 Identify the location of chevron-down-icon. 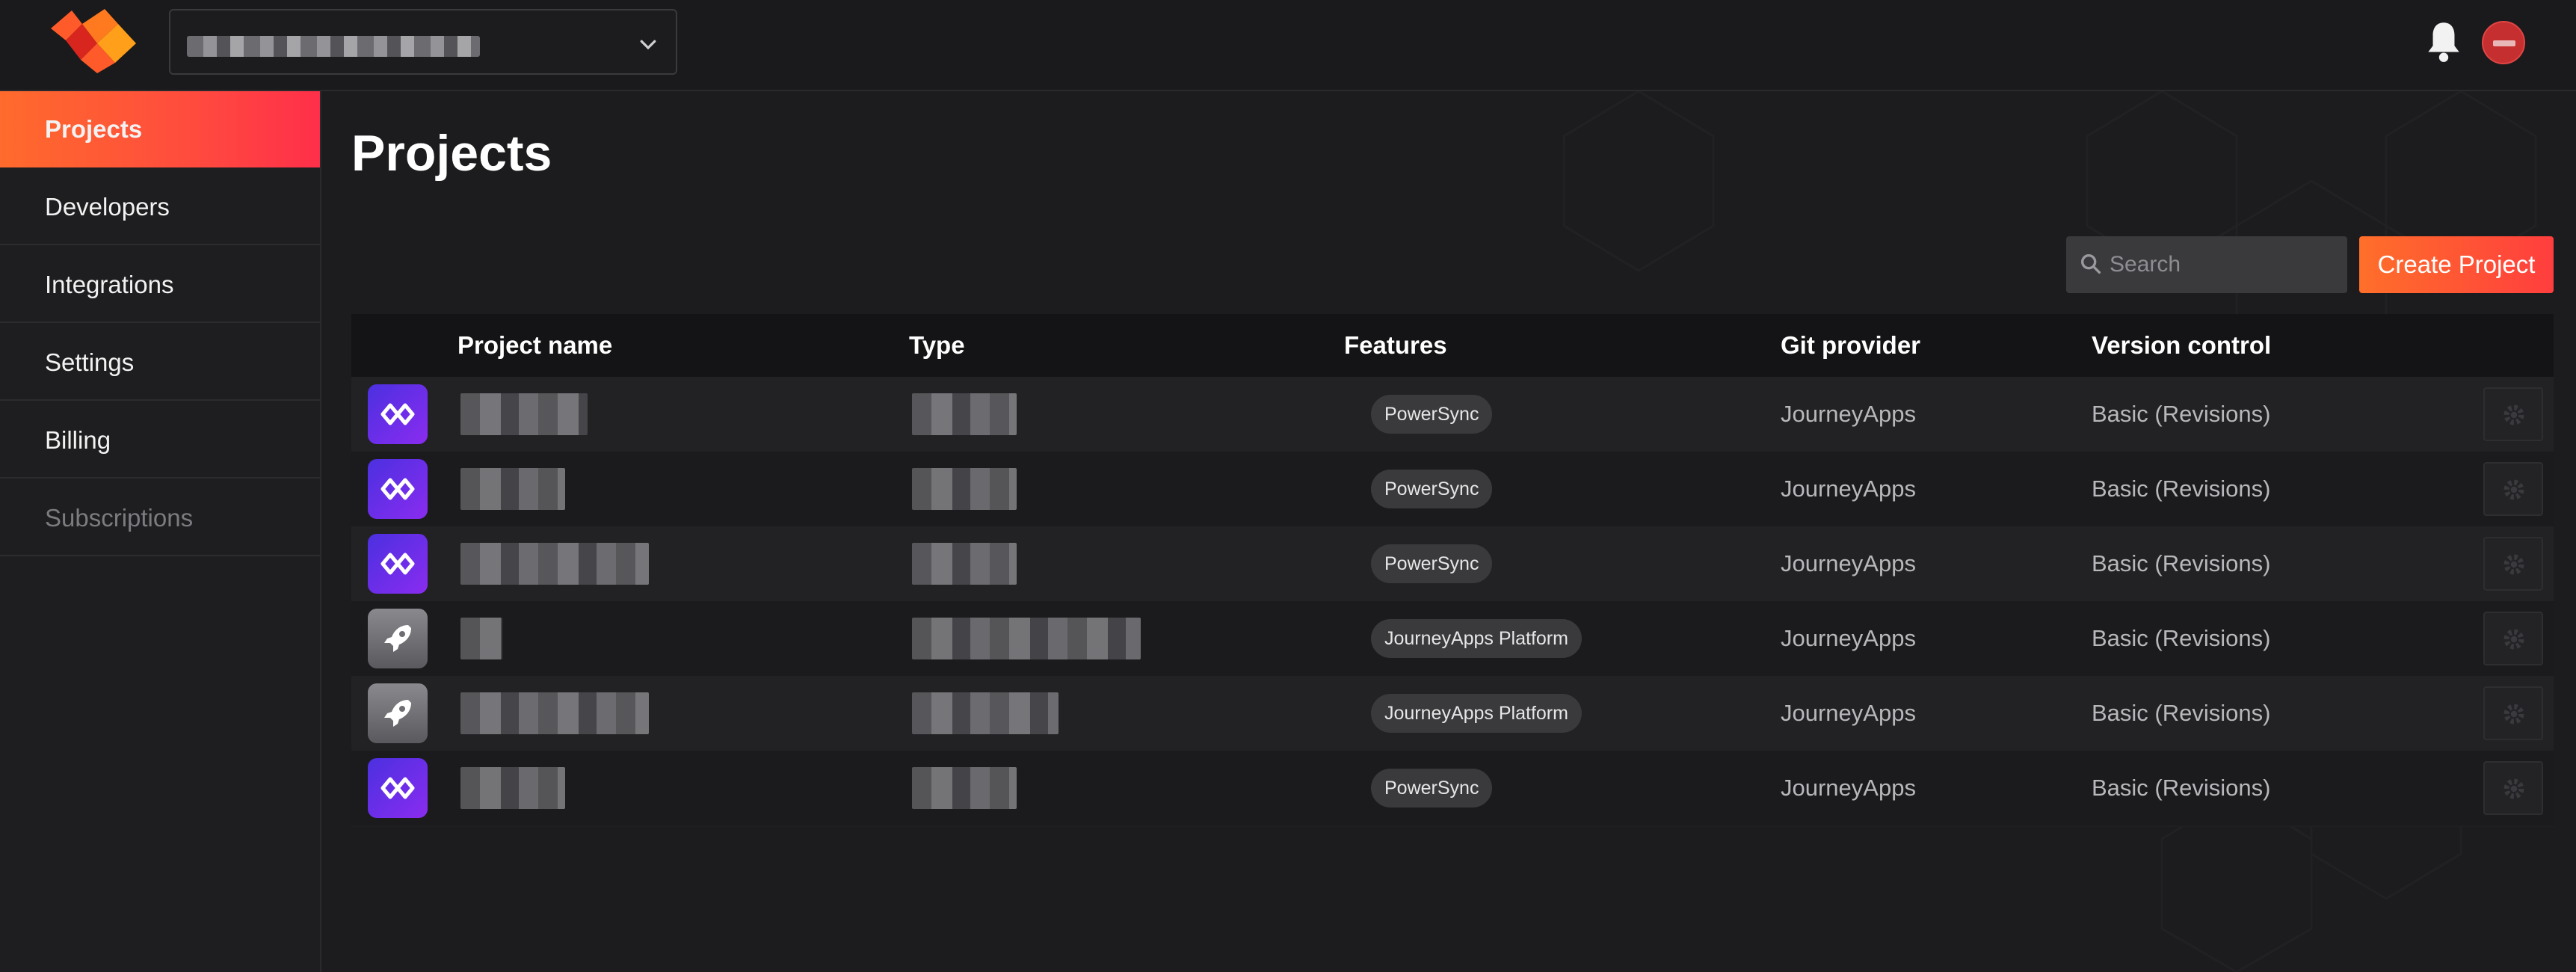
(648, 45).